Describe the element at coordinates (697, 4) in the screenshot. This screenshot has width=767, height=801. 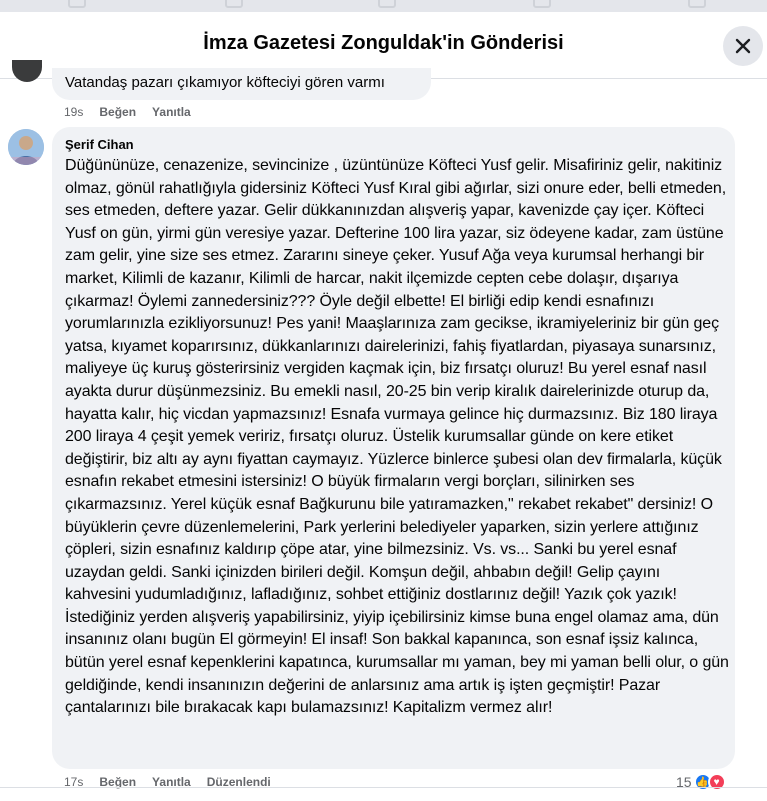
I see `groups-icon` at that location.